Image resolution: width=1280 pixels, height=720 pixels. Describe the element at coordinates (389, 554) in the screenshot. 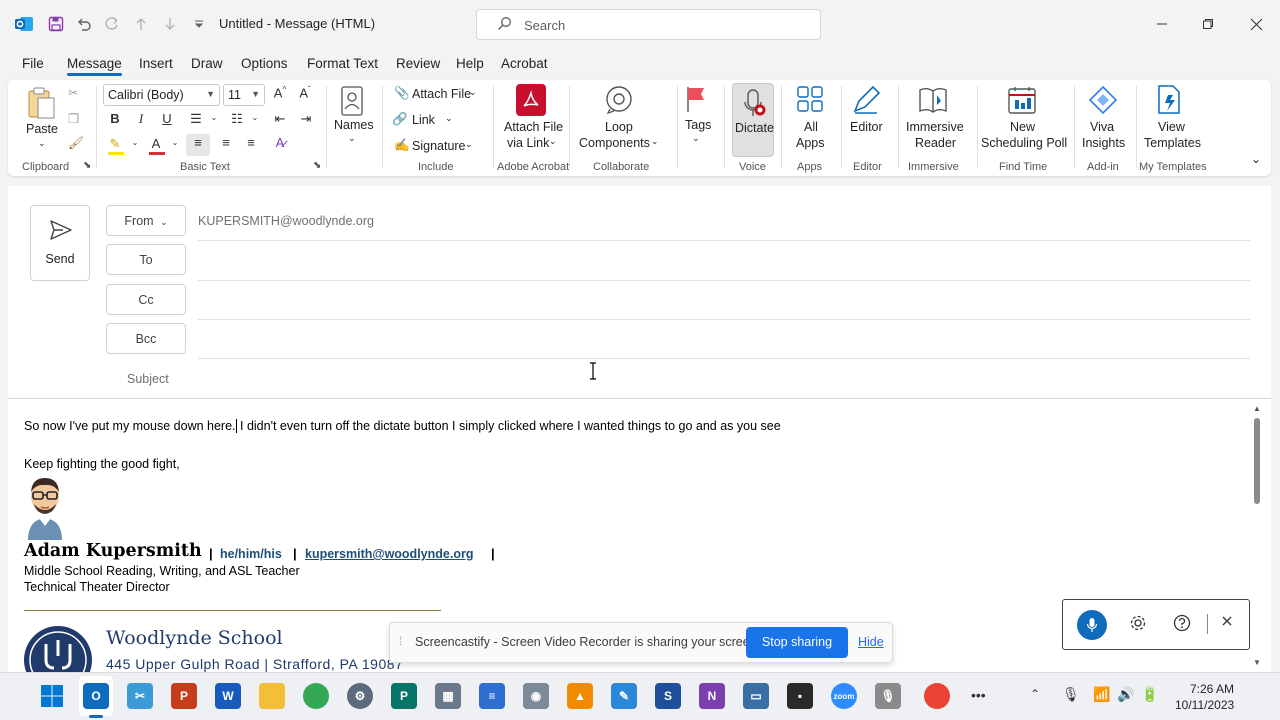

I see `signature-email-link: kupersmith@woodlynde.org` at that location.